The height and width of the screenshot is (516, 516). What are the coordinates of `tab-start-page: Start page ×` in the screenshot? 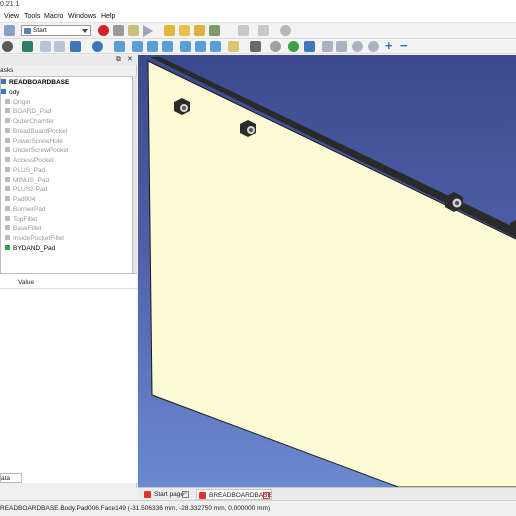 It's located at (165, 494).